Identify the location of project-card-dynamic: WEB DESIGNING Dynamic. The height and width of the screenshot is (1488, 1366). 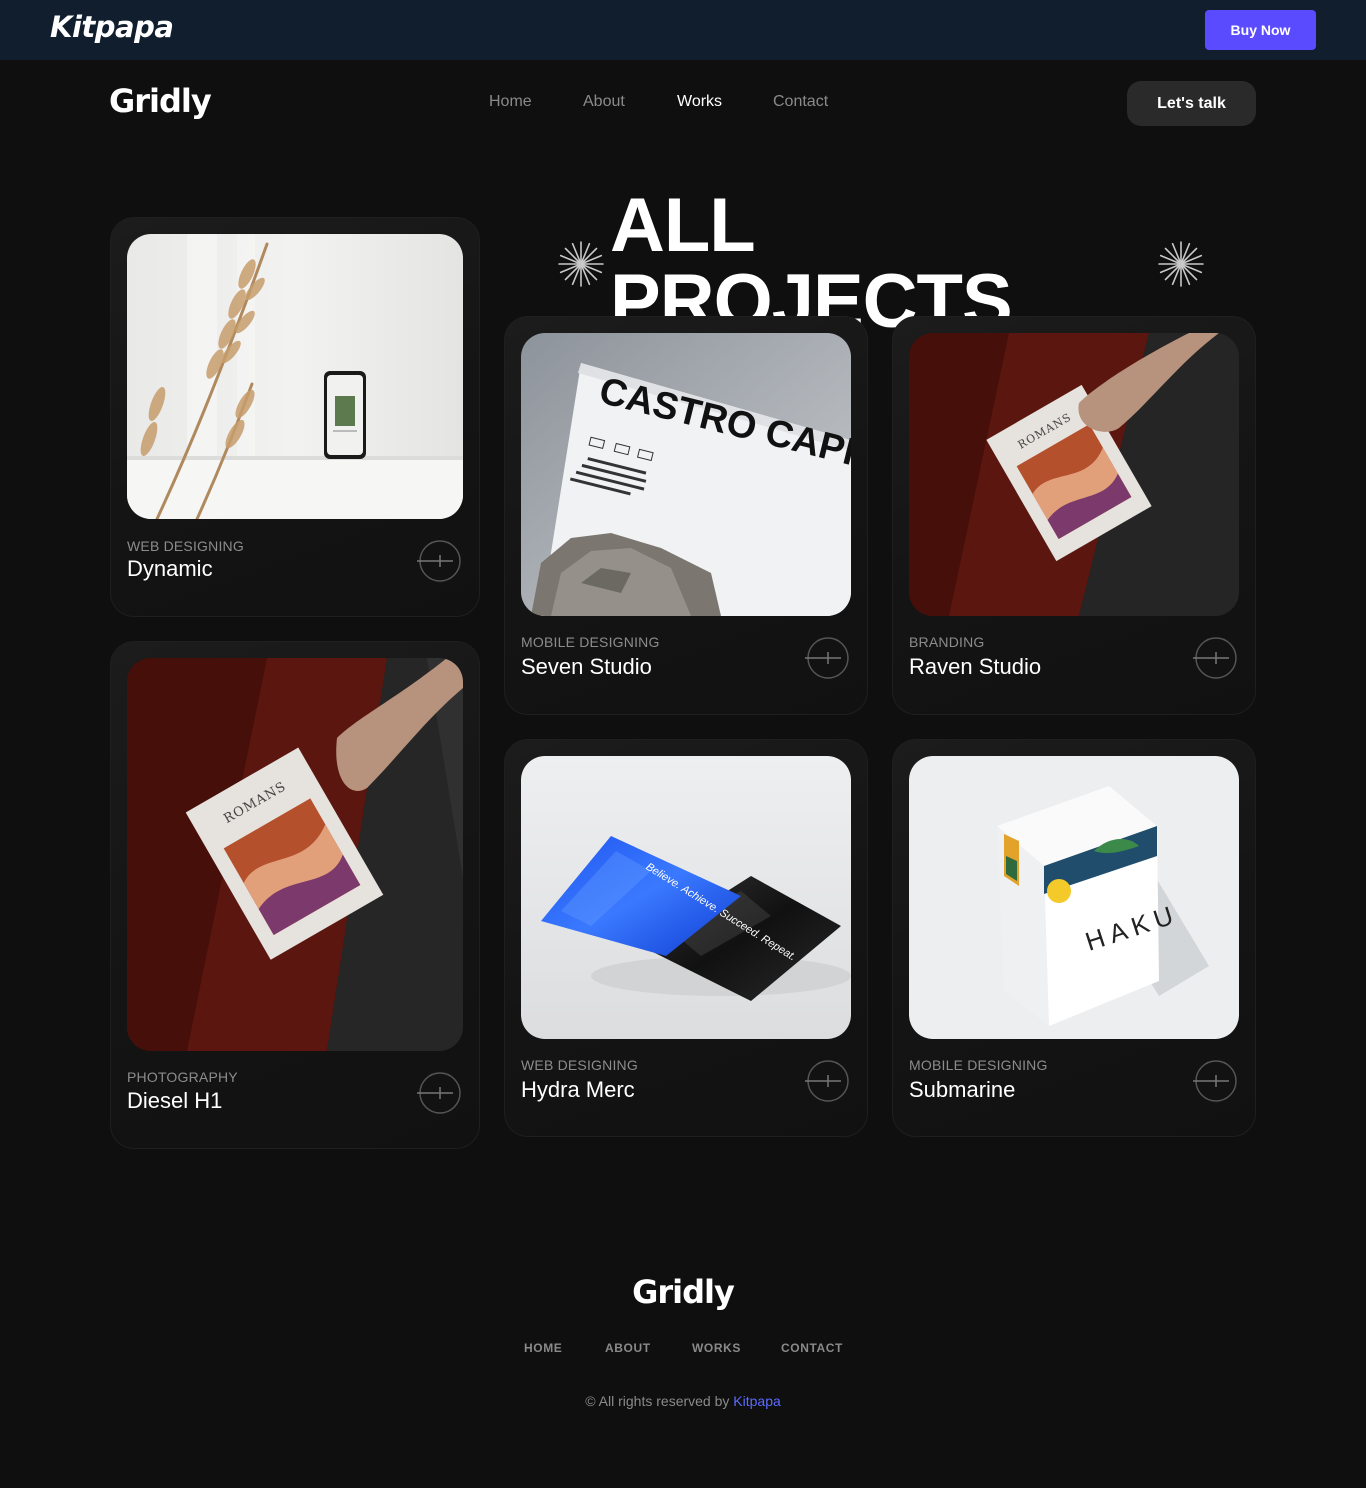
(295, 417).